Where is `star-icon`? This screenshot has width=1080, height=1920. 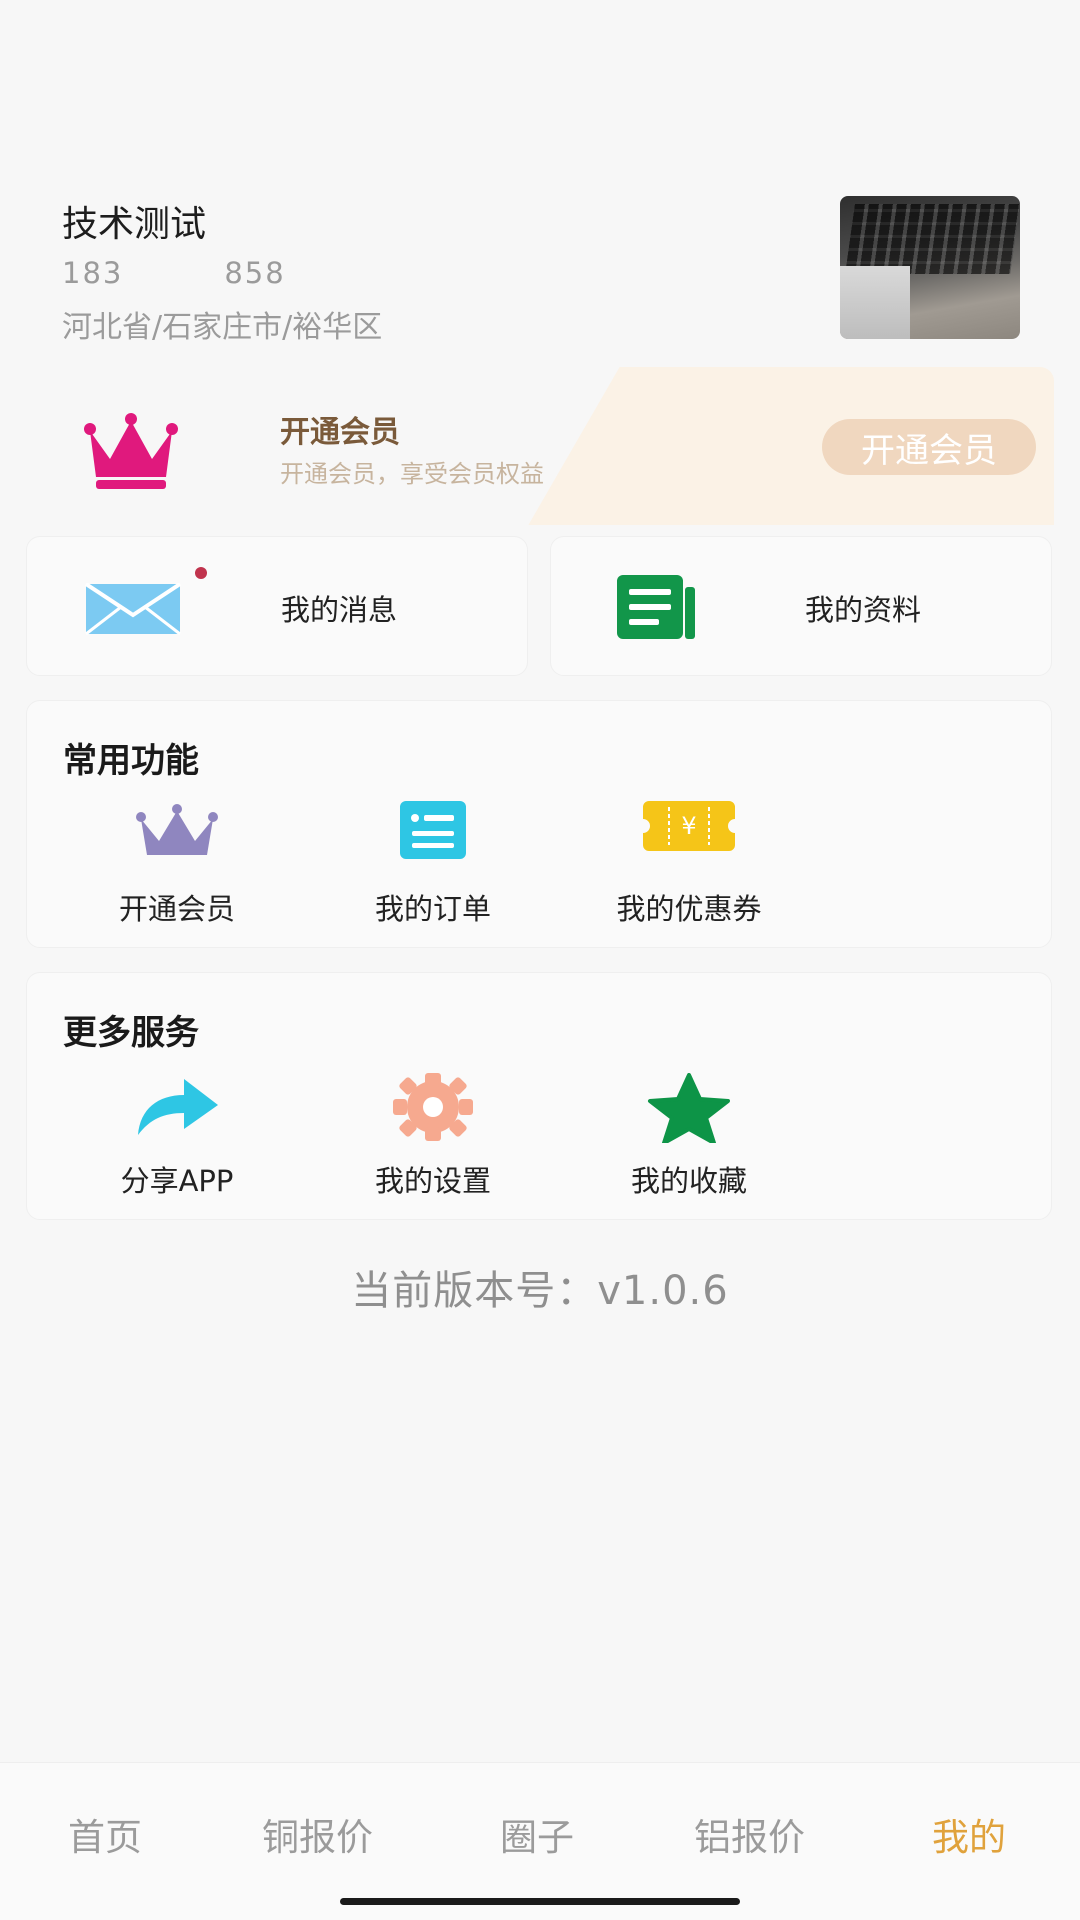
star-icon is located at coordinates (689, 1108).